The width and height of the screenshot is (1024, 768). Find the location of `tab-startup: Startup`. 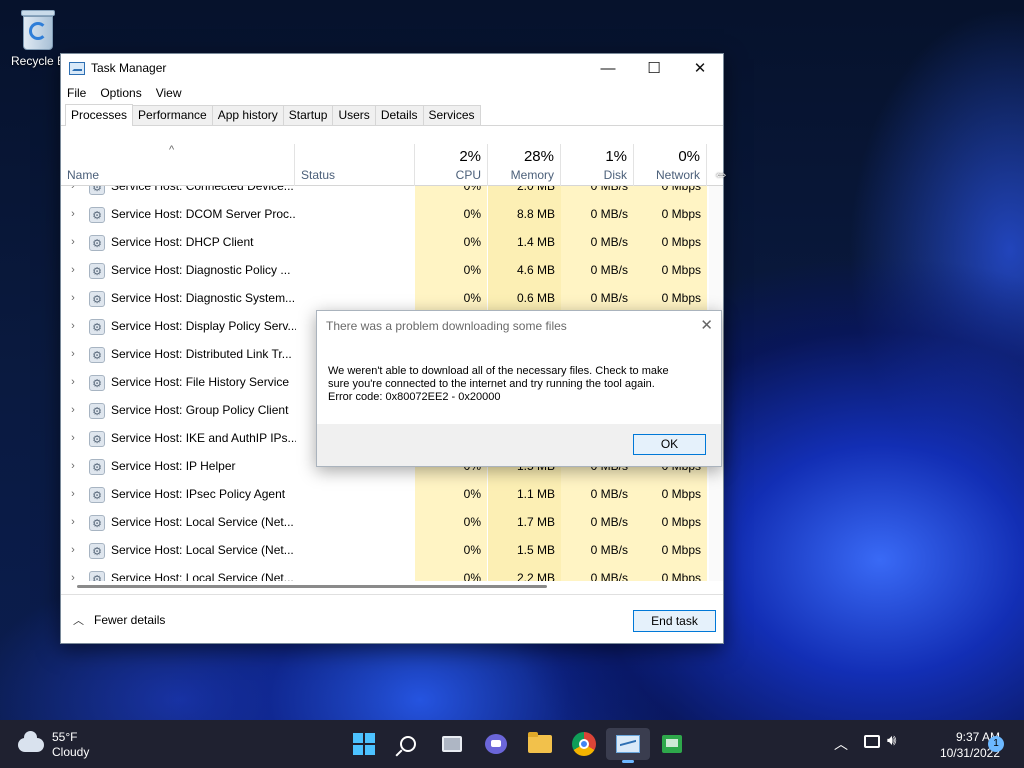

tab-startup: Startup is located at coordinates (308, 115).